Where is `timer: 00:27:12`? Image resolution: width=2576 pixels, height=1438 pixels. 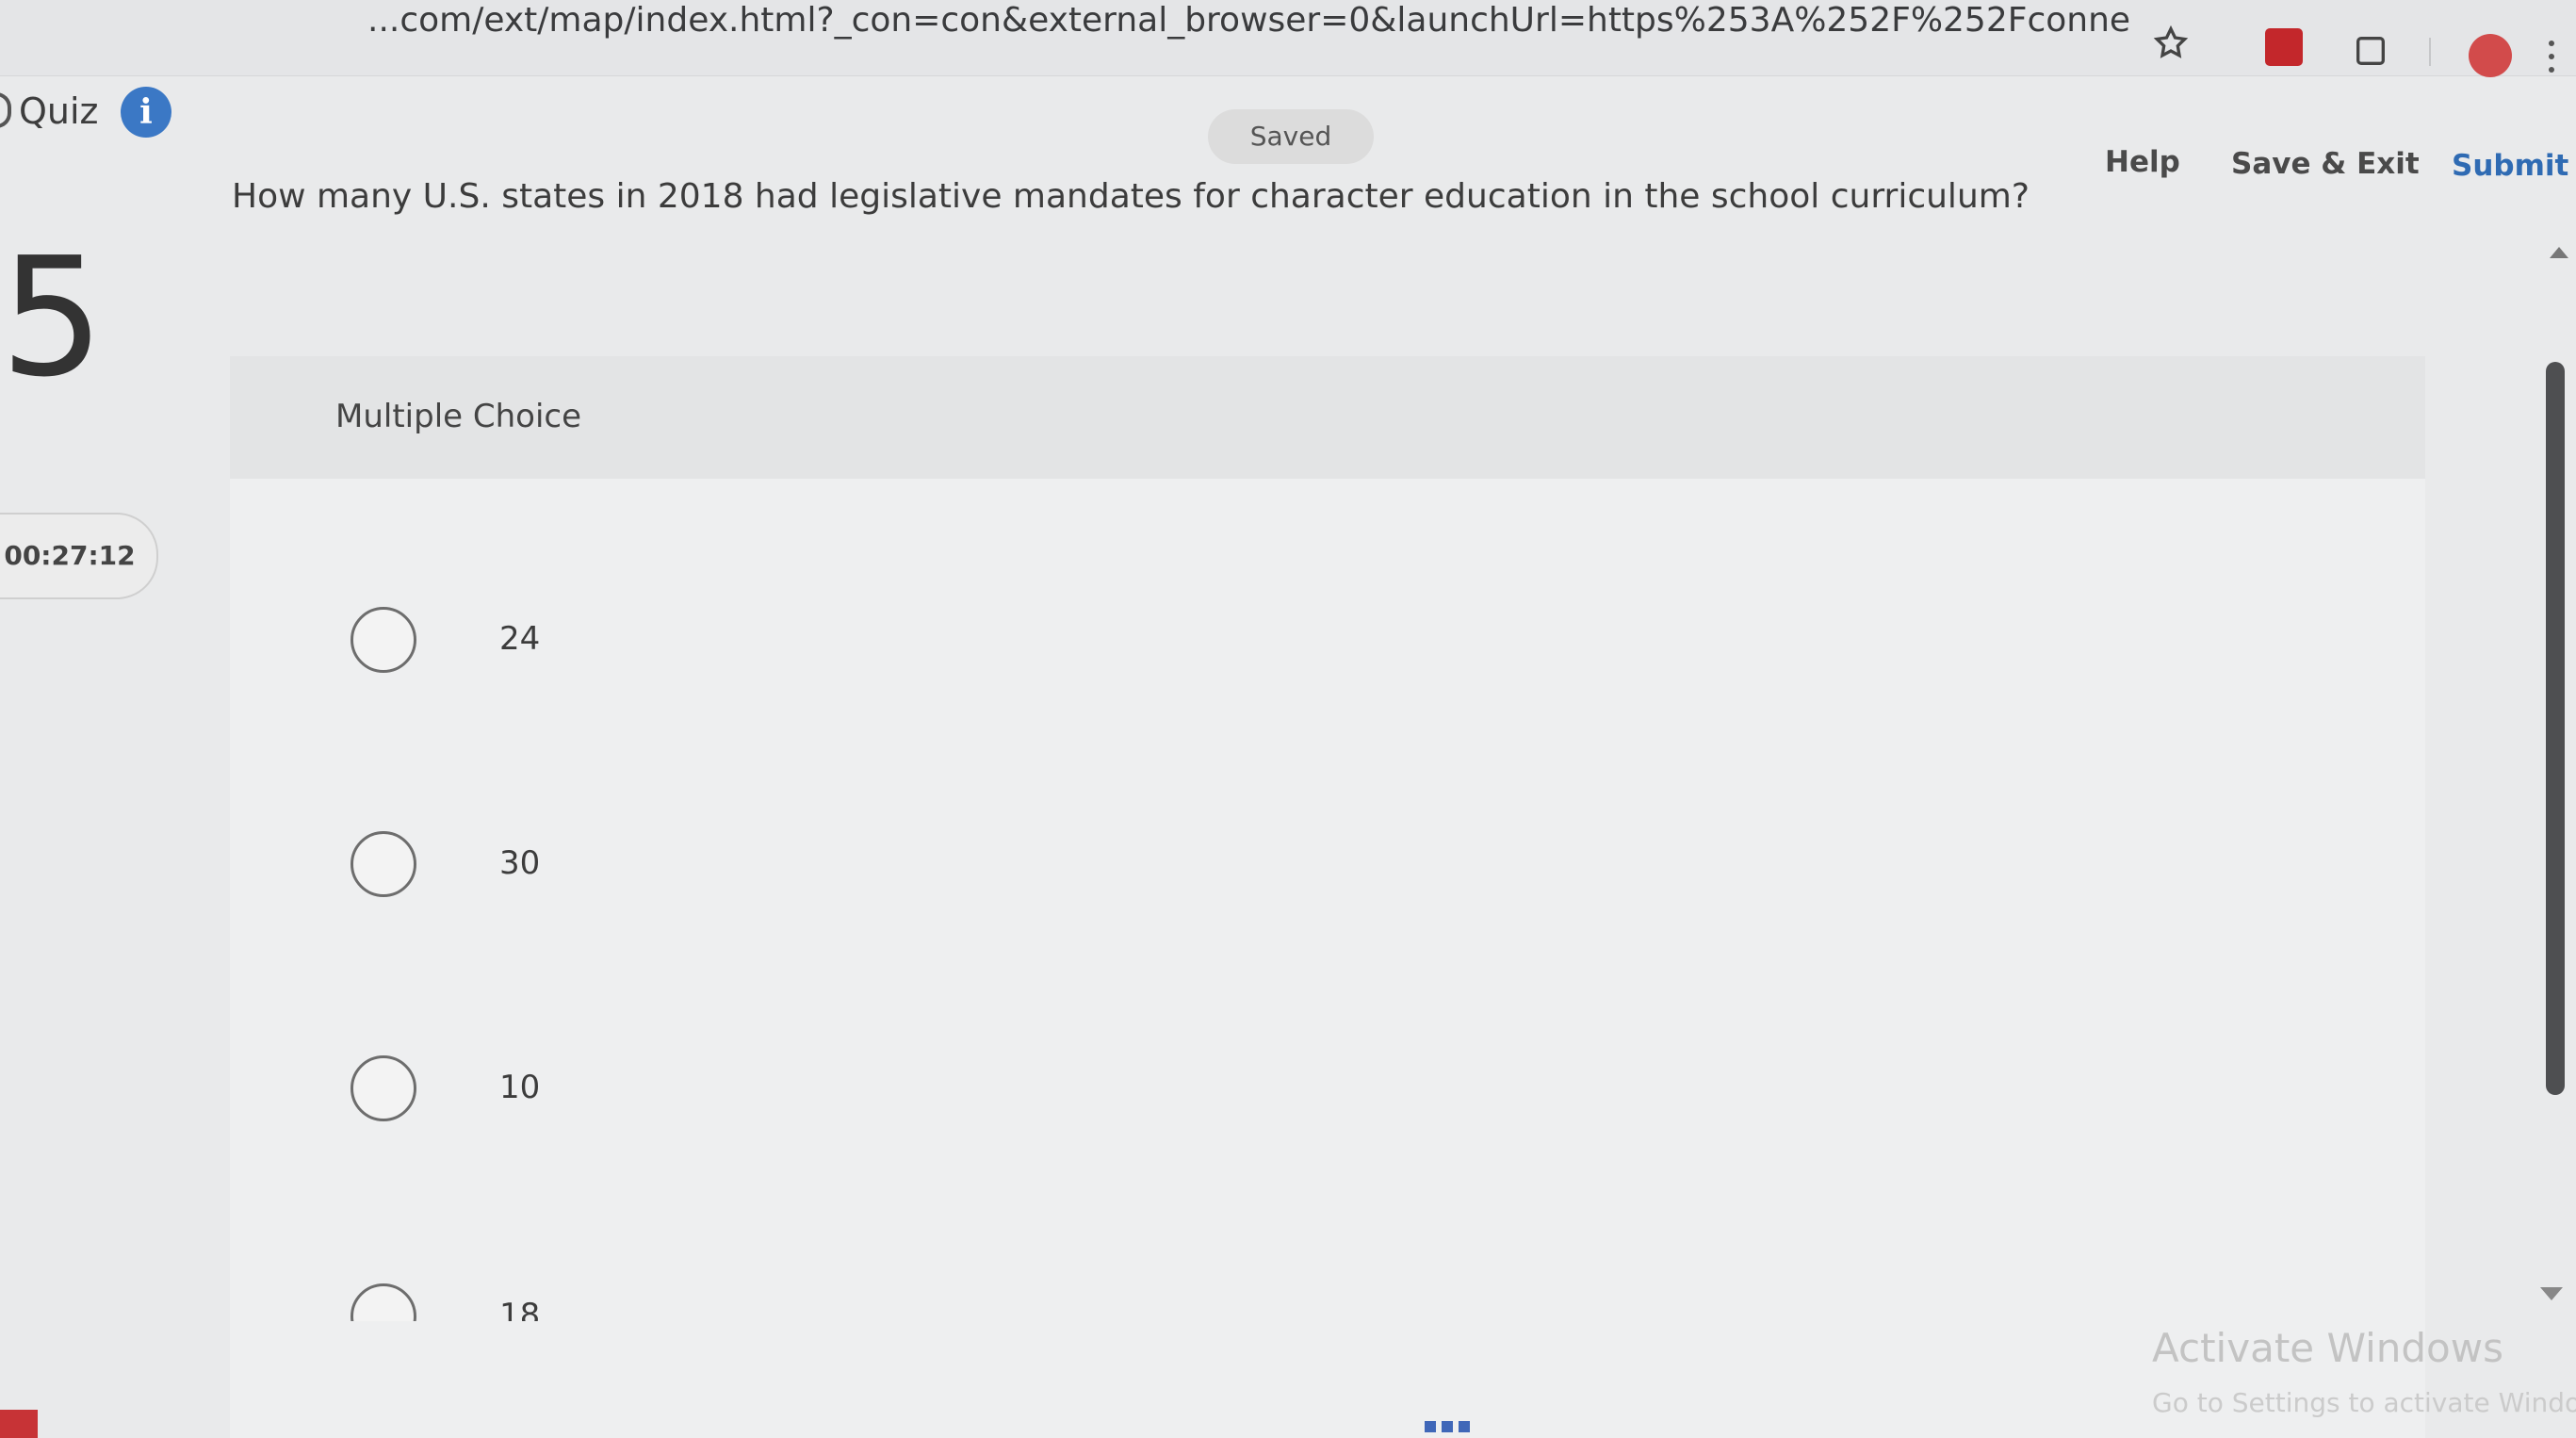
timer: 00:27:12 is located at coordinates (79, 556).